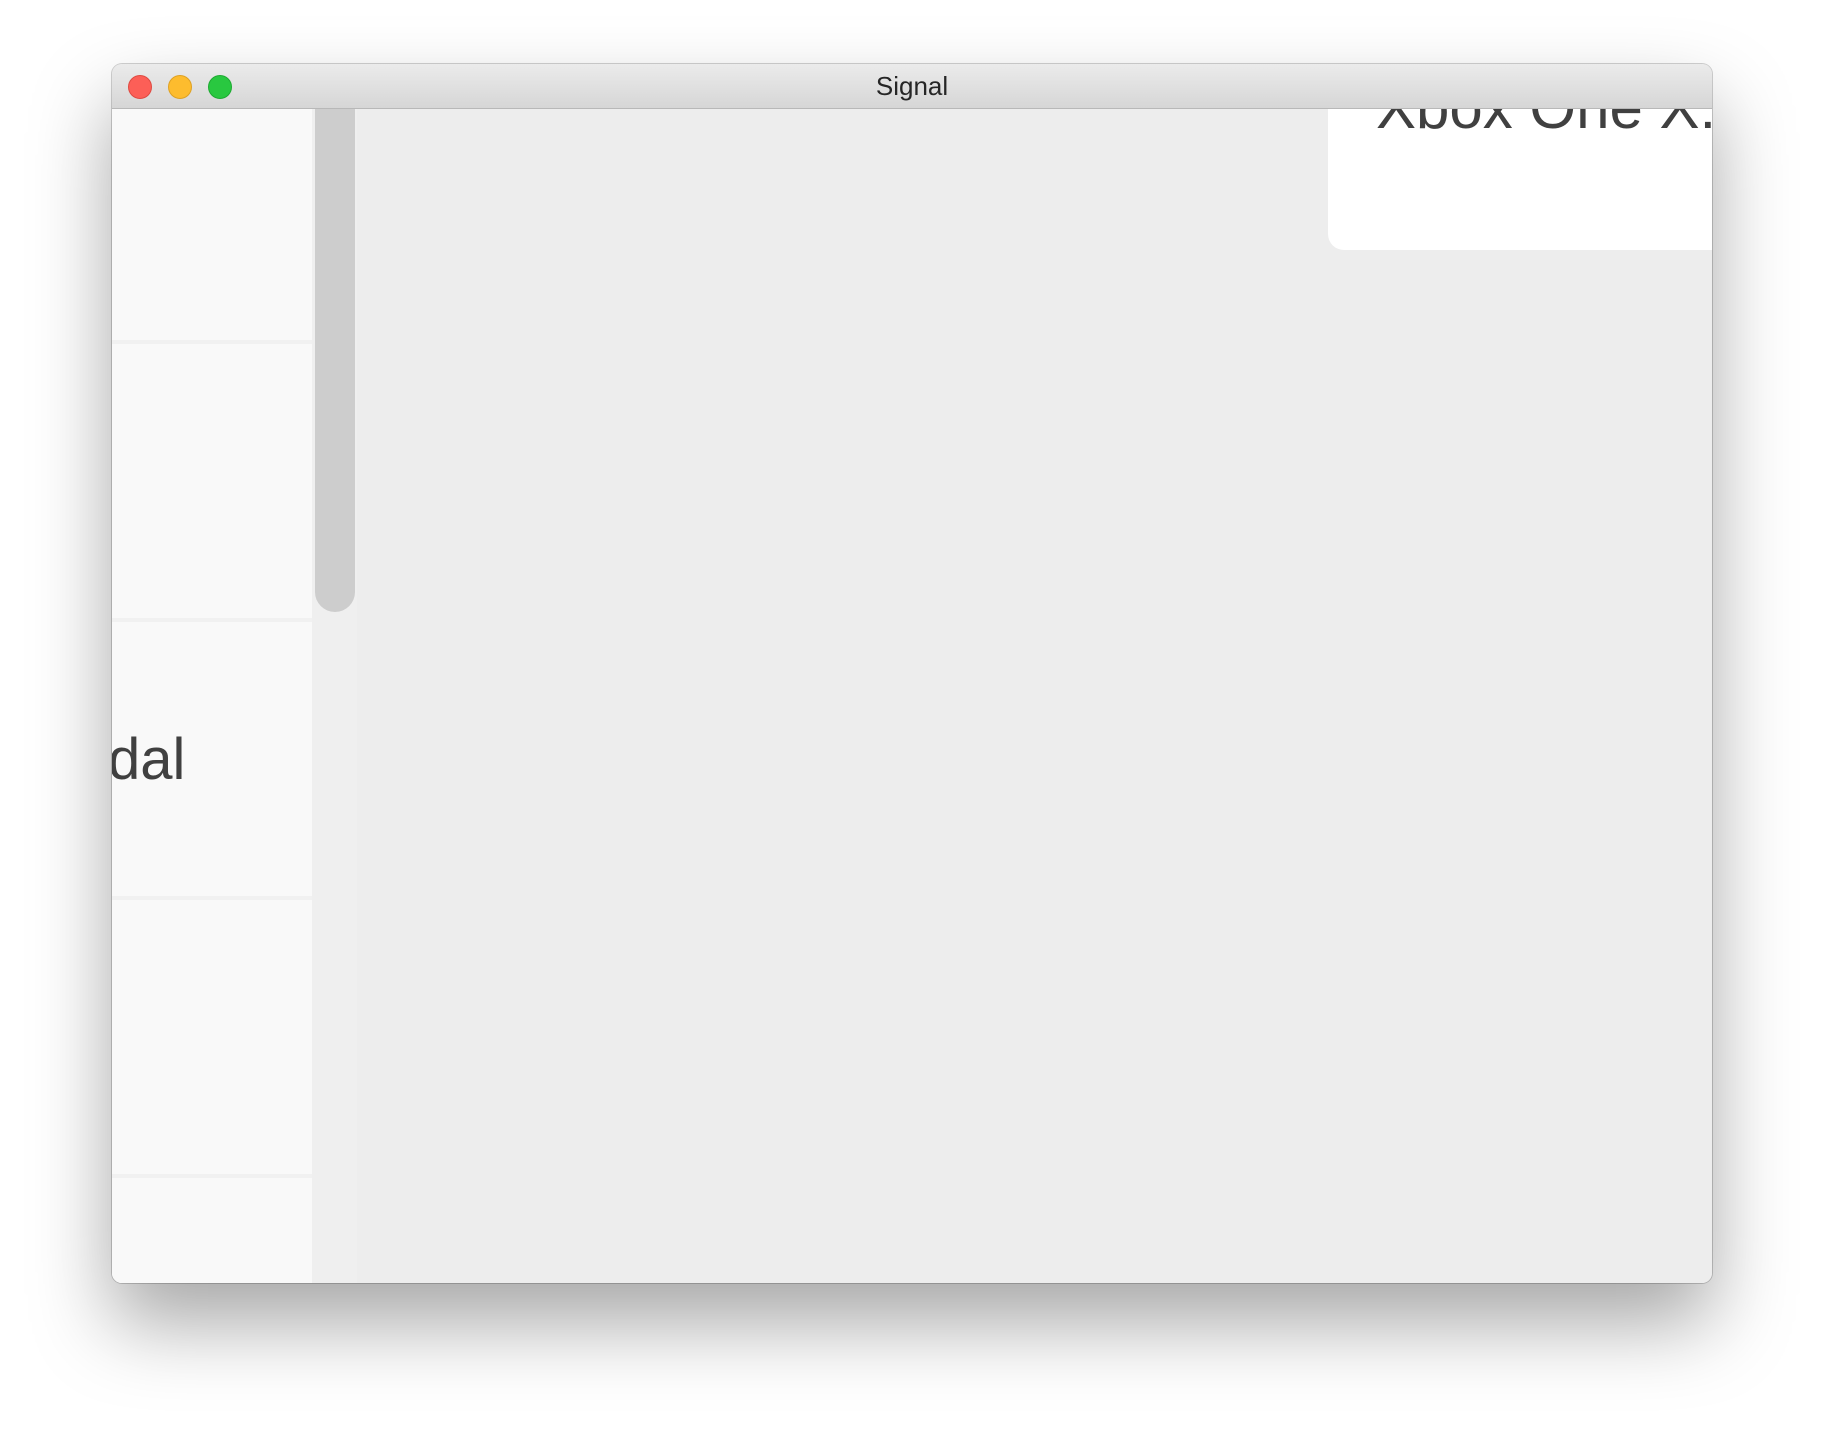 The height and width of the screenshot is (1444, 1824). I want to click on conversation-title: dal, so click(149, 759).